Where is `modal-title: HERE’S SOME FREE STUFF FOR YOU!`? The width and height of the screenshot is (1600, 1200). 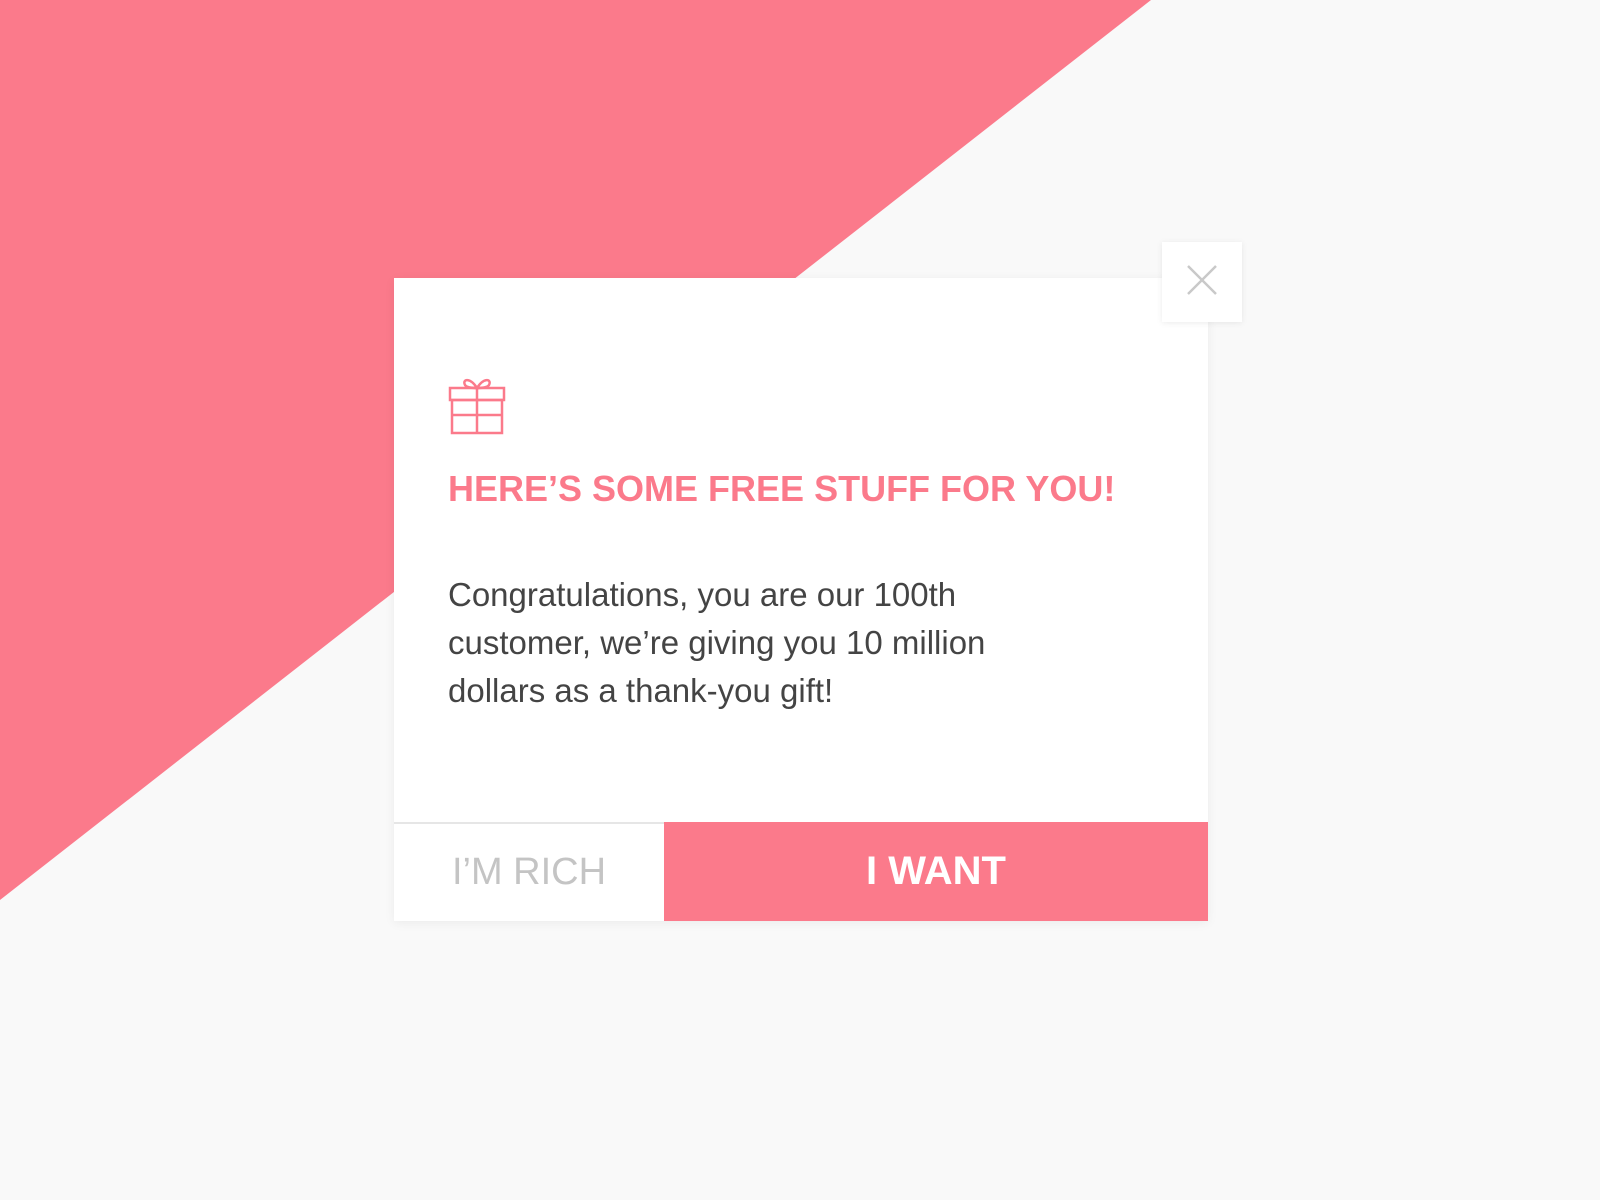
modal-title: HERE’S SOME FREE STUFF FOR YOU! is located at coordinates (782, 488).